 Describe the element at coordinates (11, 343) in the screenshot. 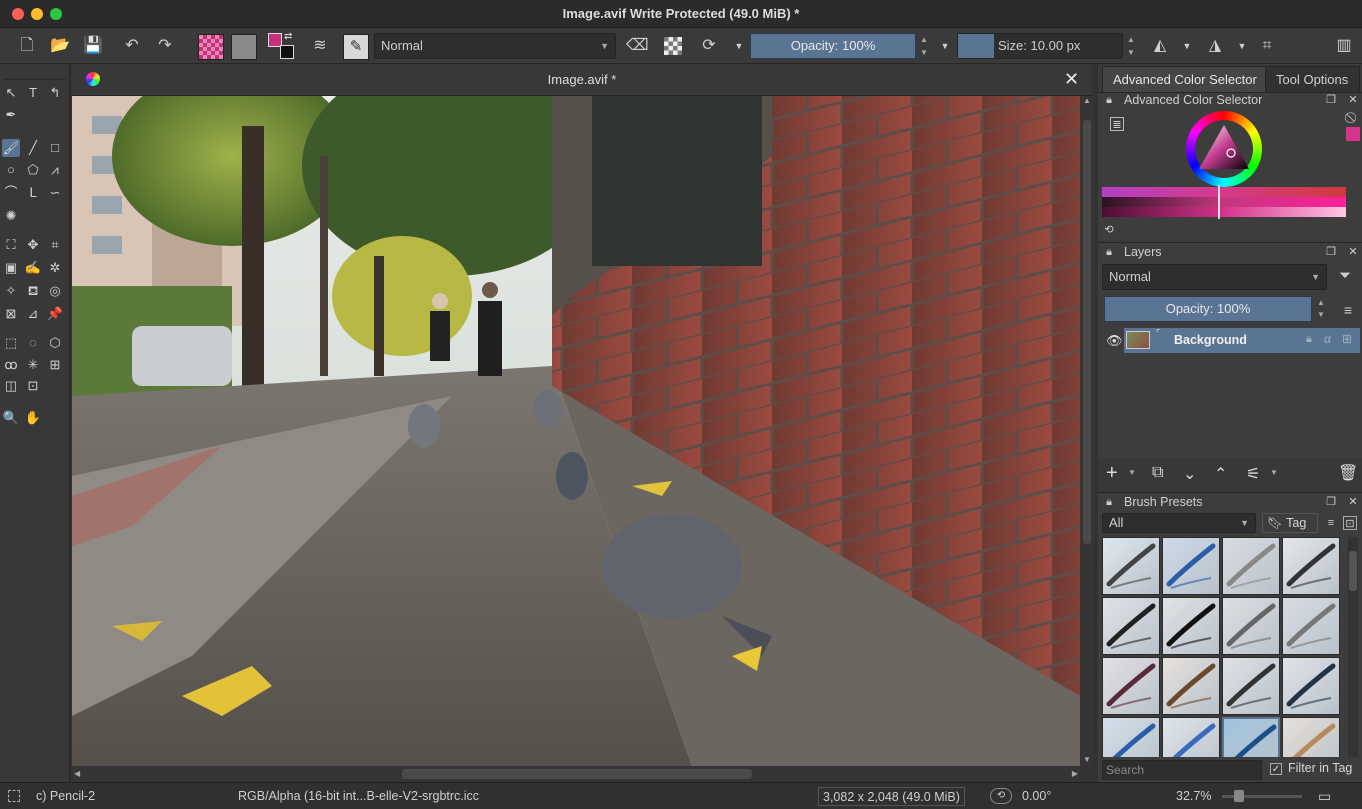

I see `rect-select-icon: ⬚` at that location.